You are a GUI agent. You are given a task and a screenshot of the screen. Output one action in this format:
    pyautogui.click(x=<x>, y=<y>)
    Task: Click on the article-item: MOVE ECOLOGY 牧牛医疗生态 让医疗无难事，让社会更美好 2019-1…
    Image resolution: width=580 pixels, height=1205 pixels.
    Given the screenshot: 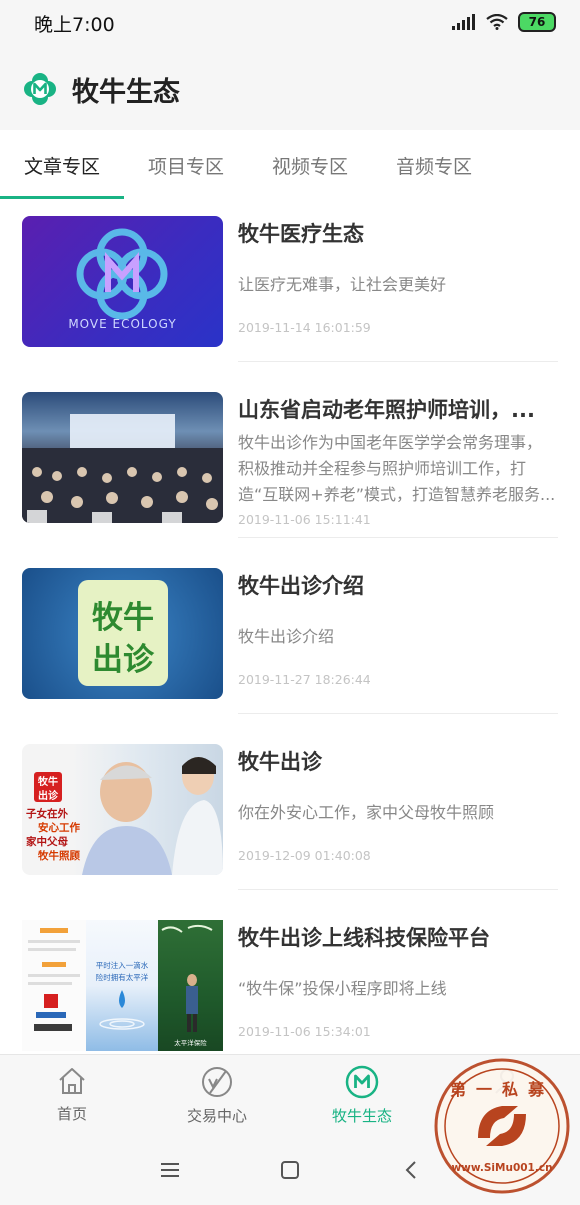 What is the action you would take?
    pyautogui.click(x=290, y=288)
    